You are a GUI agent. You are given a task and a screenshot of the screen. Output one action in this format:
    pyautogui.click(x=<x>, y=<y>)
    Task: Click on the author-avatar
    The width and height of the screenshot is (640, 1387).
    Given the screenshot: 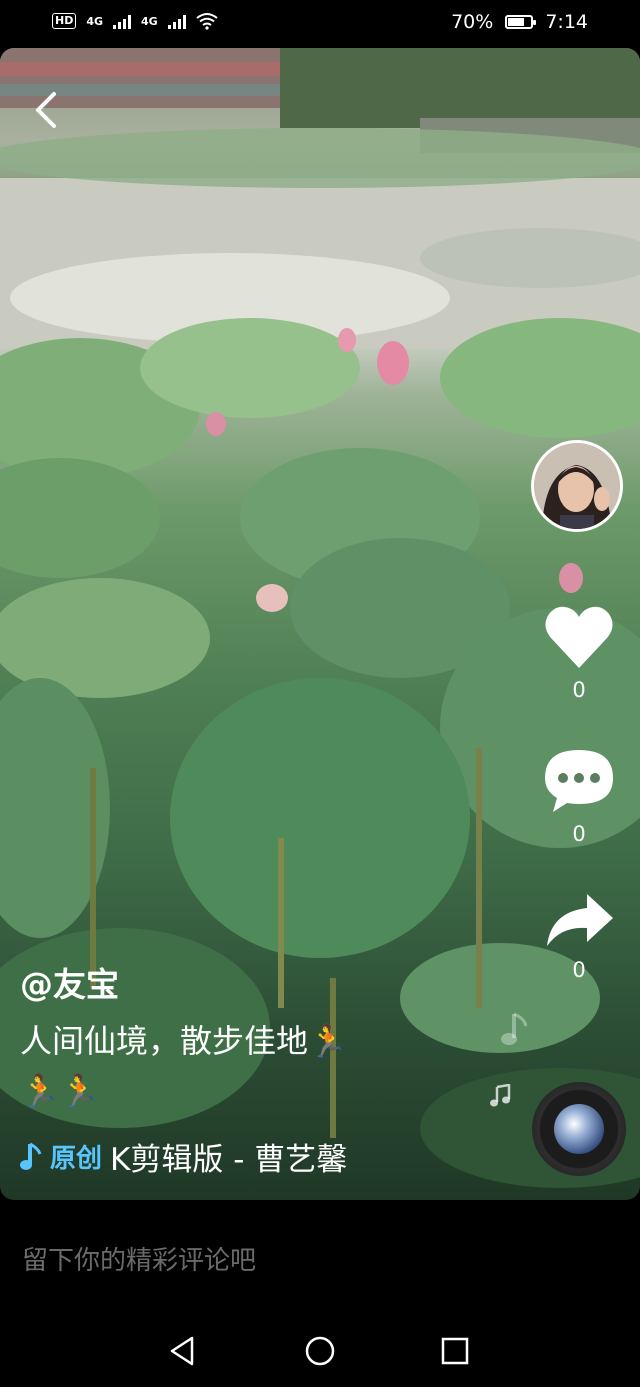 What is the action you would take?
    pyautogui.click(x=577, y=486)
    